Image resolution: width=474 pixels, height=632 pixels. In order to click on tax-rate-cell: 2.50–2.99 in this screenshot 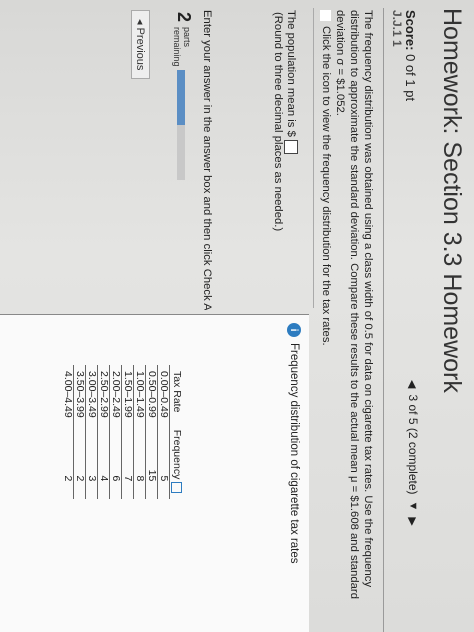, I will do `click(103, 394)`.